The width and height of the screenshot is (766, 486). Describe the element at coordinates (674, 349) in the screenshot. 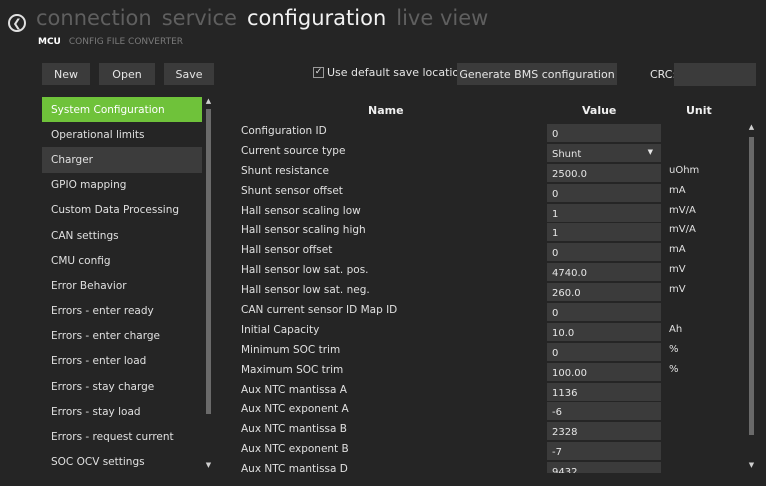

I see `parameter-unit: %` at that location.